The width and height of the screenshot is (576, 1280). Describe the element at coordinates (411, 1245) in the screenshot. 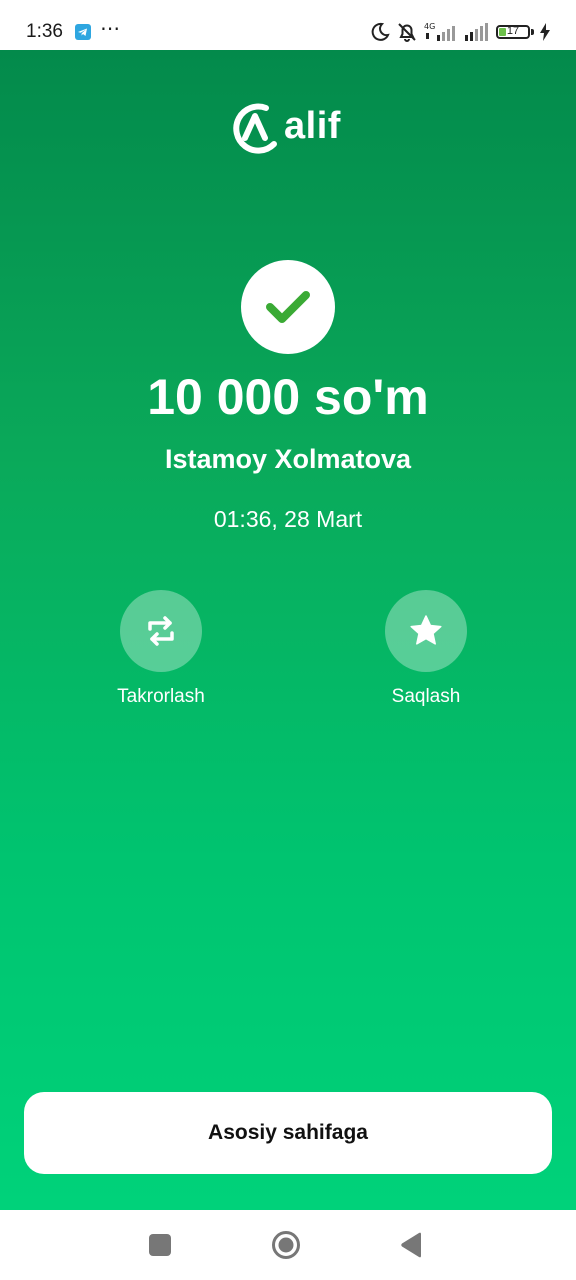

I see `back-icon` at that location.